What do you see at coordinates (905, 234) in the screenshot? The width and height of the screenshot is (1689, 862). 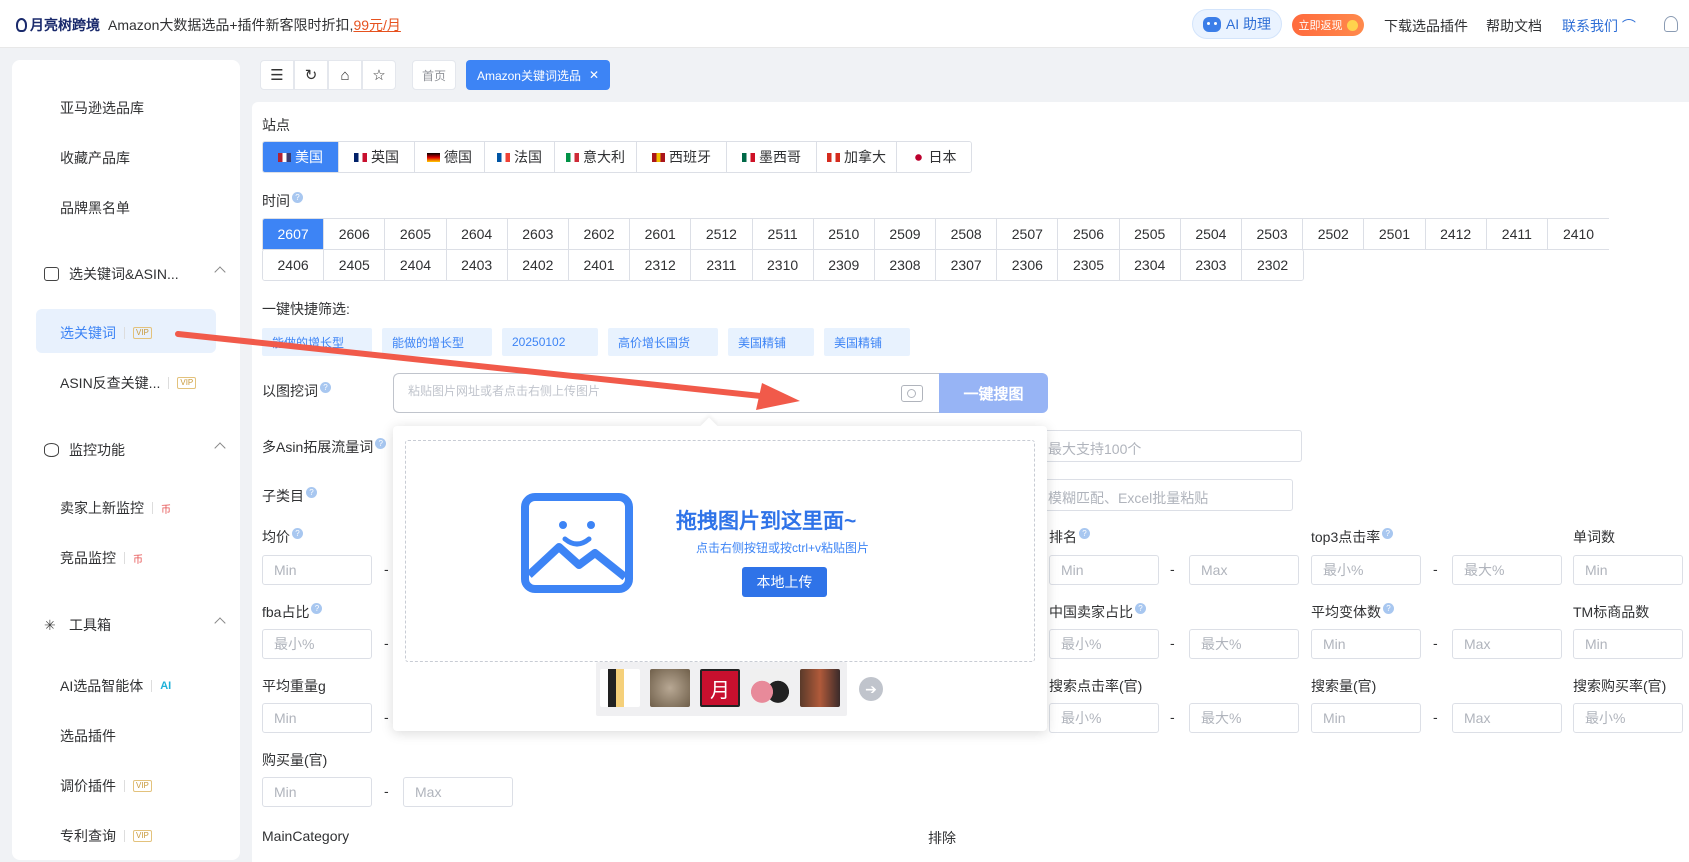 I see `time-option: 2509` at bounding box center [905, 234].